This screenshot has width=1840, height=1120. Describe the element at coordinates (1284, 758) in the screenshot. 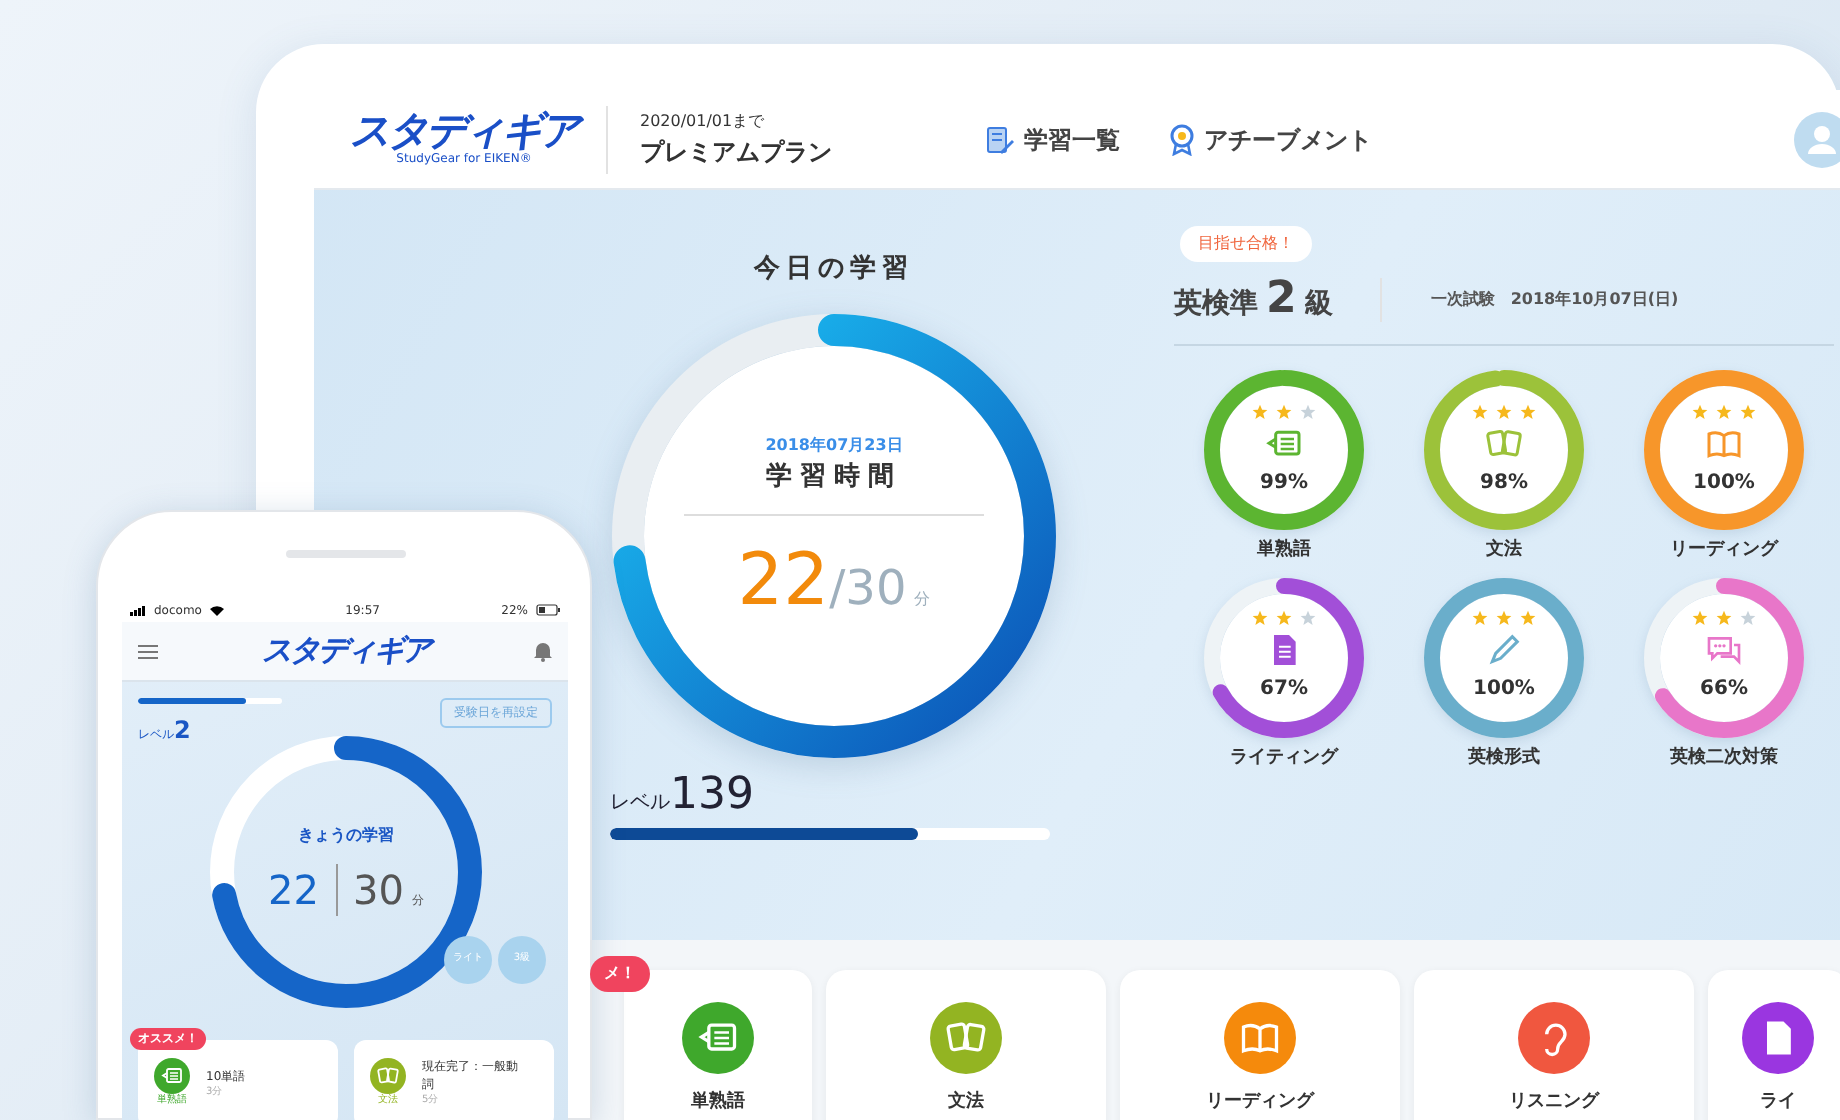

I see `skill-name: ライティング` at that location.